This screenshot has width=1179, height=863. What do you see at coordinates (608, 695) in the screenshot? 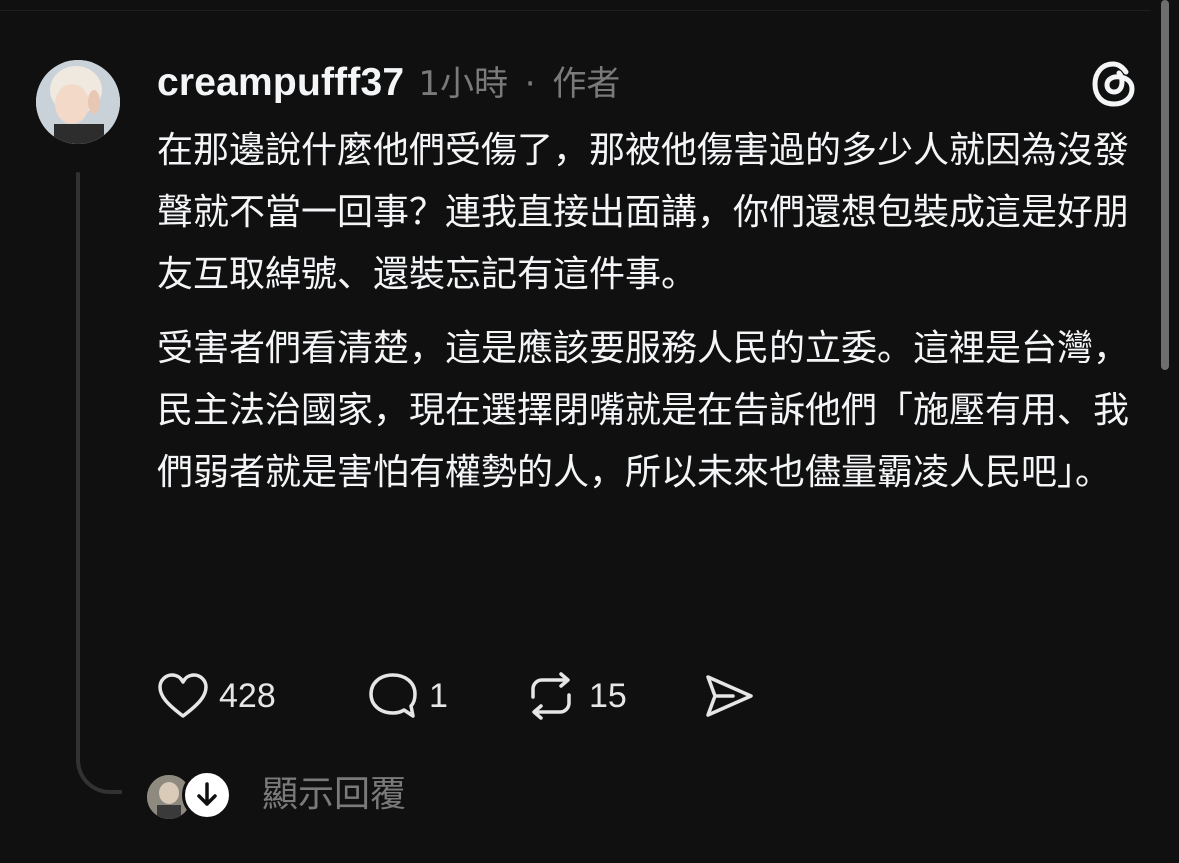
I see `repost-count: 15` at bounding box center [608, 695].